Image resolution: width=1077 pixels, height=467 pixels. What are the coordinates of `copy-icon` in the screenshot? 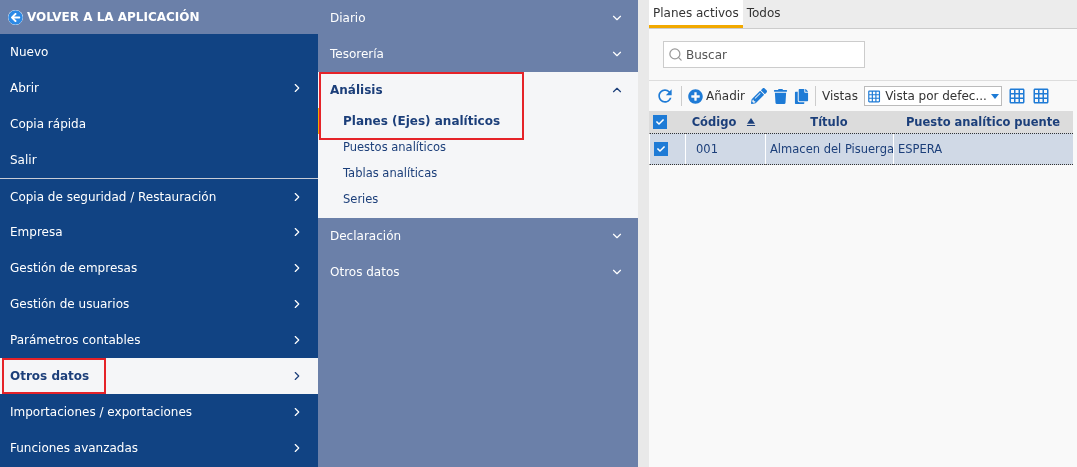 It's located at (802, 96).